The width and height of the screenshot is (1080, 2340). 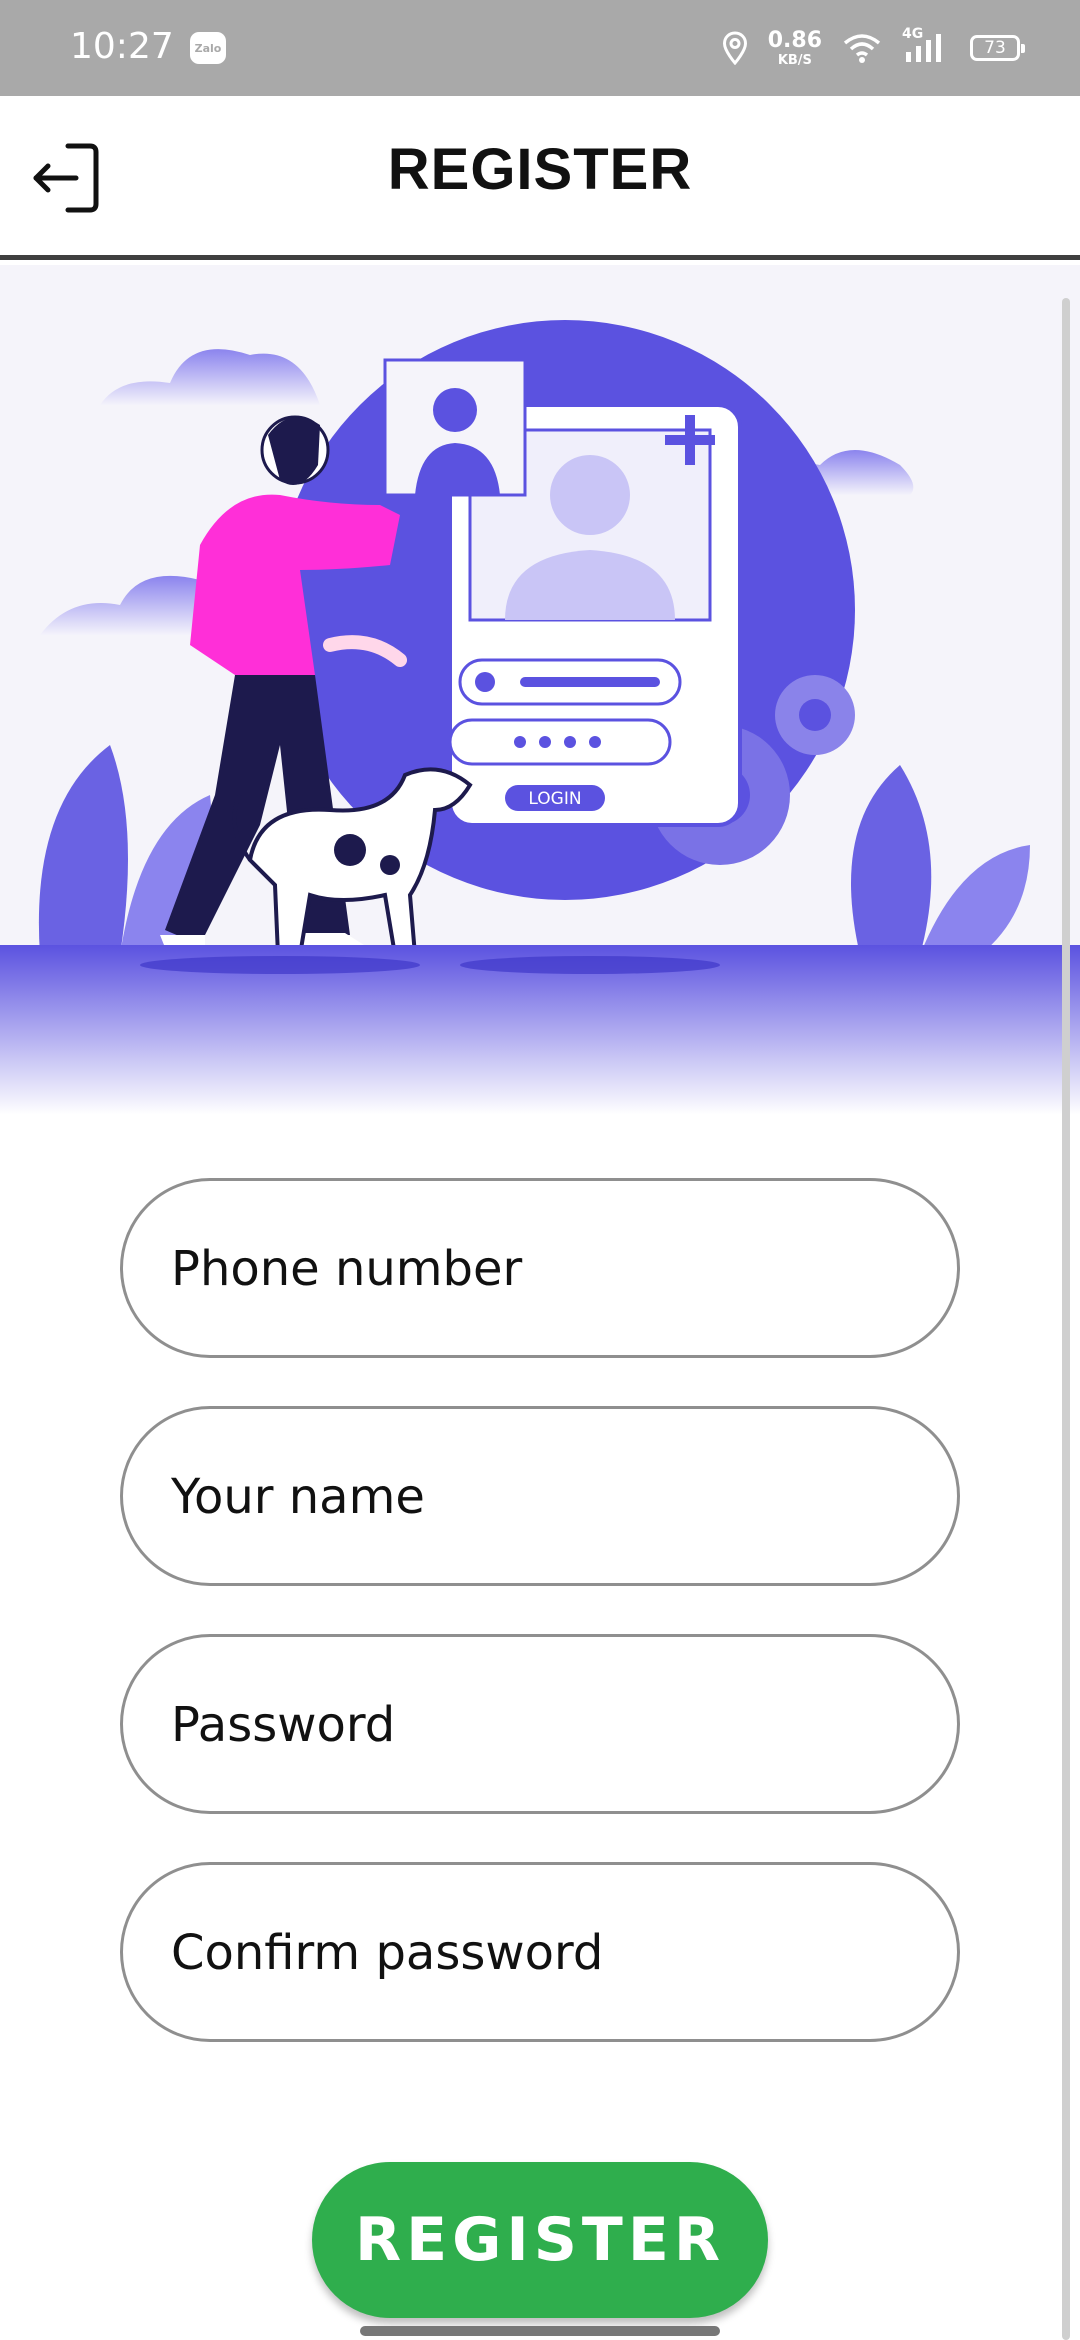 I want to click on status-icons: 0.86 KB/S 4G 73, so click(x=873, y=48).